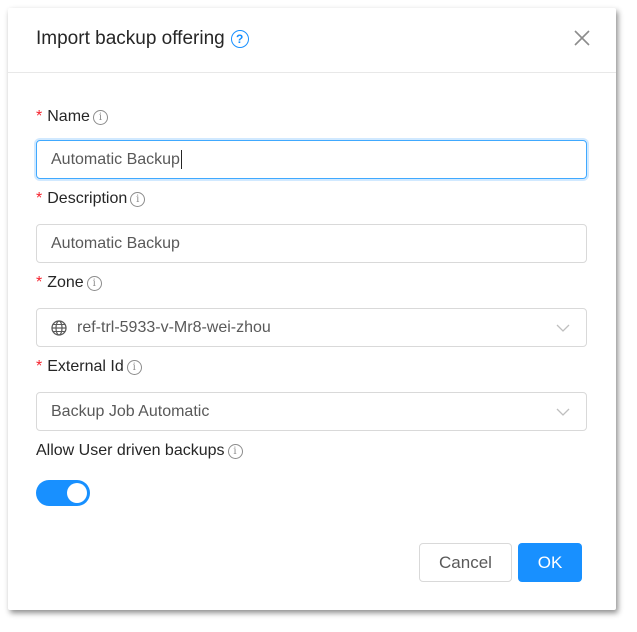  What do you see at coordinates (65, 282) in the screenshot?
I see `zone-label-text: Zone` at bounding box center [65, 282].